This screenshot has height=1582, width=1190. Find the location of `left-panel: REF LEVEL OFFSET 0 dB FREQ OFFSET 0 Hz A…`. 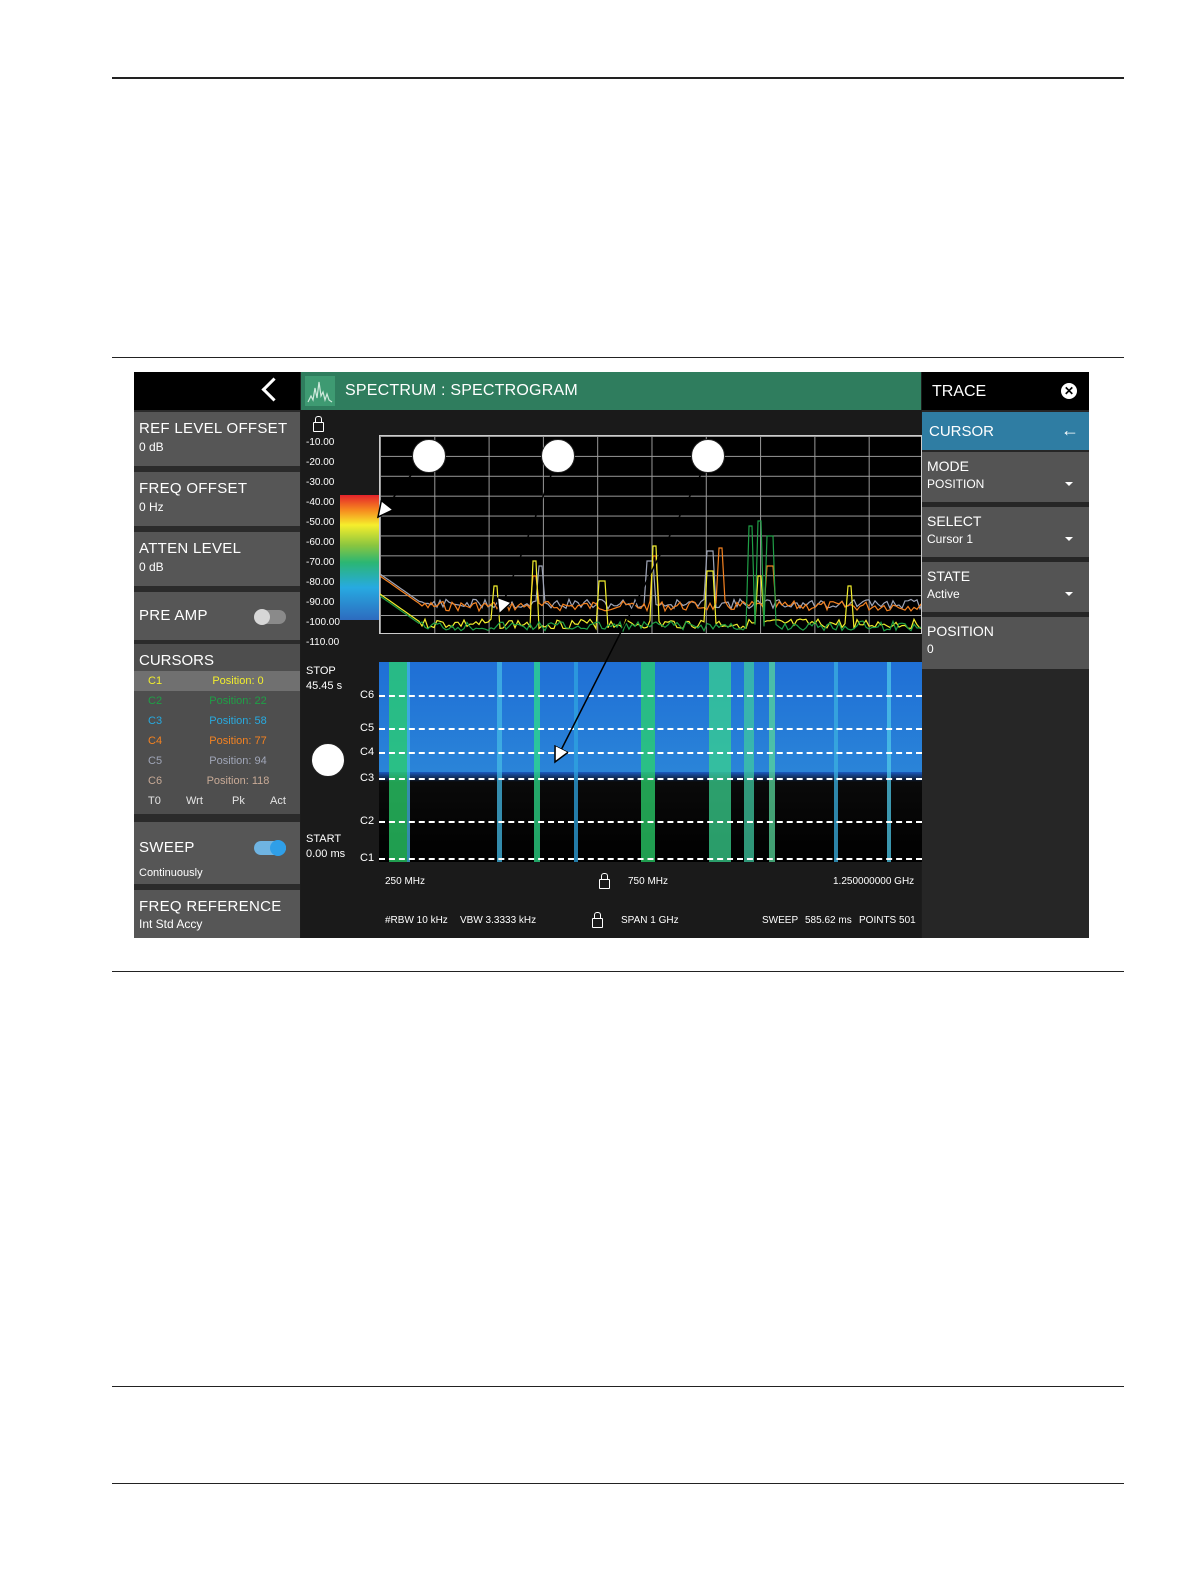

left-panel: REF LEVEL OFFSET 0 dB FREQ OFFSET 0 Hz A… is located at coordinates (217, 655).